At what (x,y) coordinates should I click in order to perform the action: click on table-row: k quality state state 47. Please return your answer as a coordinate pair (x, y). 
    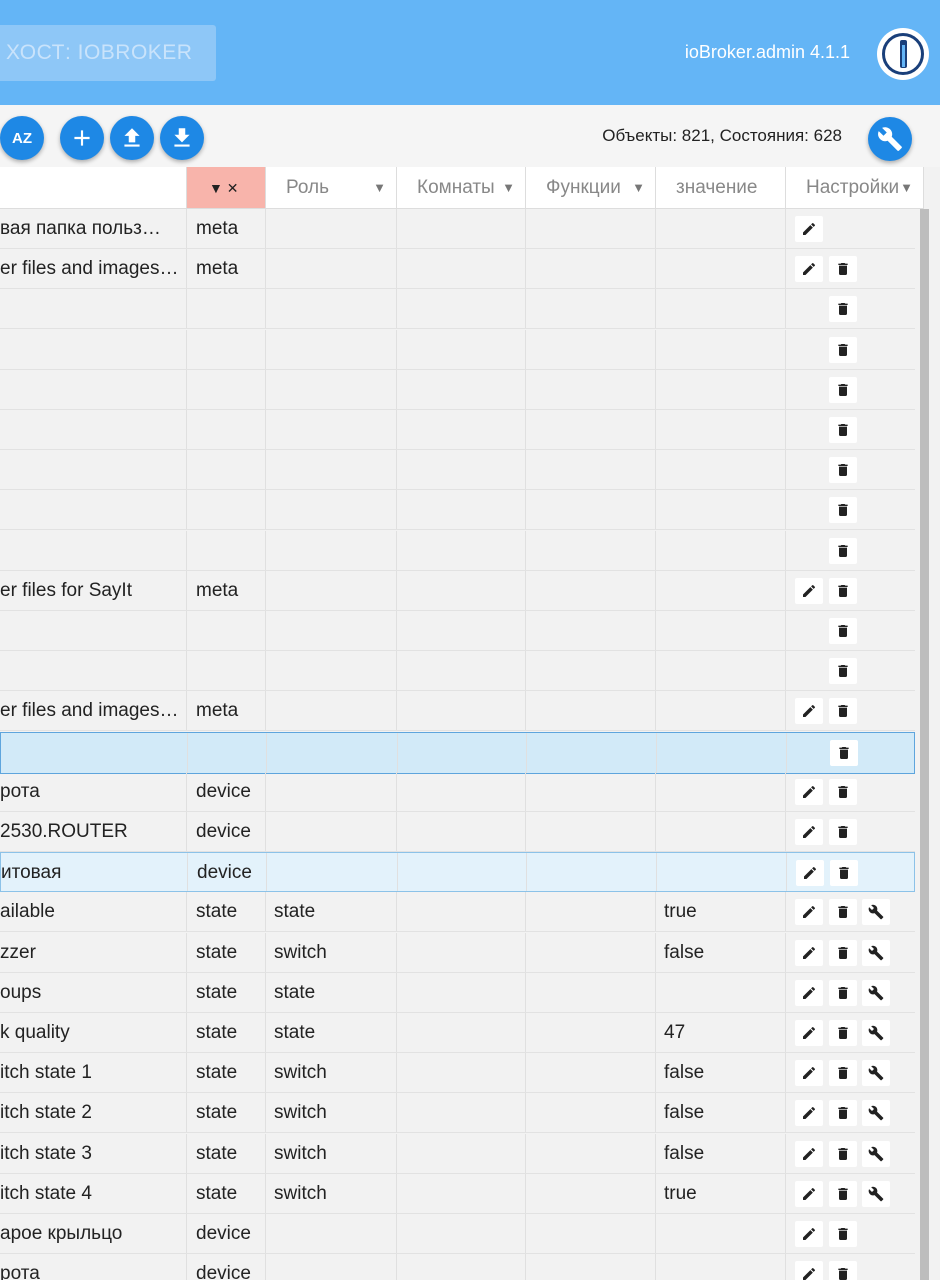
    Looking at the image, I should click on (457, 1033).